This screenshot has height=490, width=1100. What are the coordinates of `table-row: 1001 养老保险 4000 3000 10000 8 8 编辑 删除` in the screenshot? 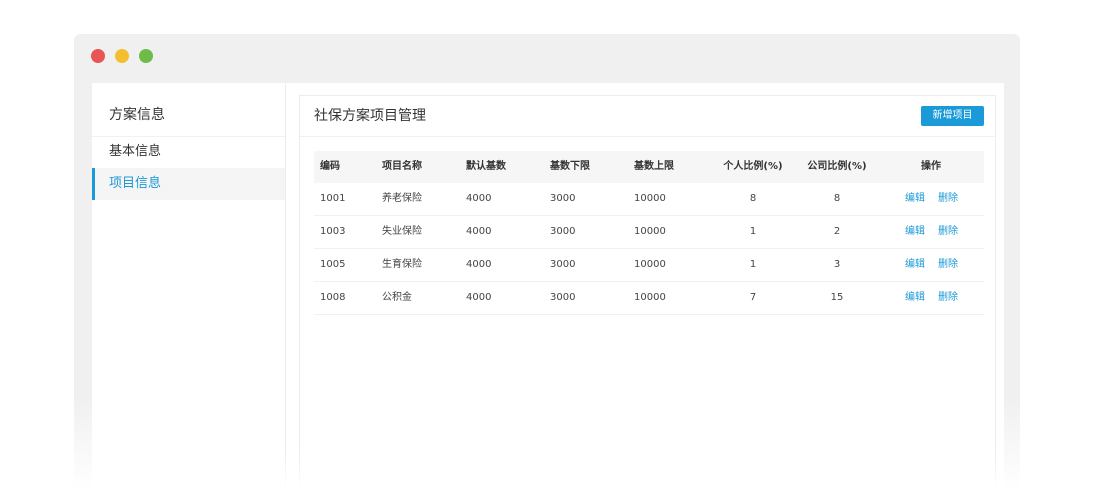 It's located at (649, 199).